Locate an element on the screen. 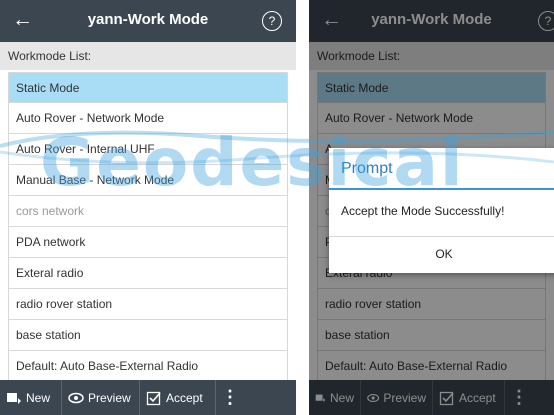 This screenshot has height=415, width=554. preview-label: Preview is located at coordinates (109, 397).